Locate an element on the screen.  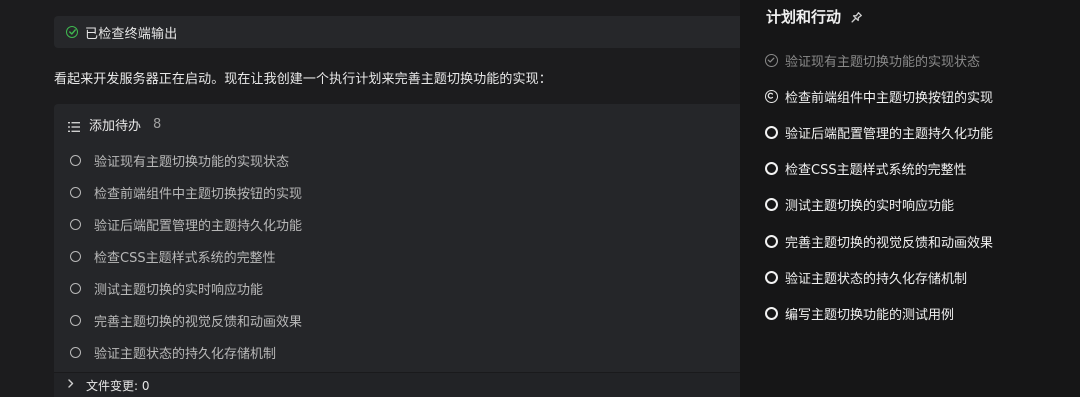
todo-item: 验证后端配置管理的主题持久化功能 is located at coordinates (186, 224).